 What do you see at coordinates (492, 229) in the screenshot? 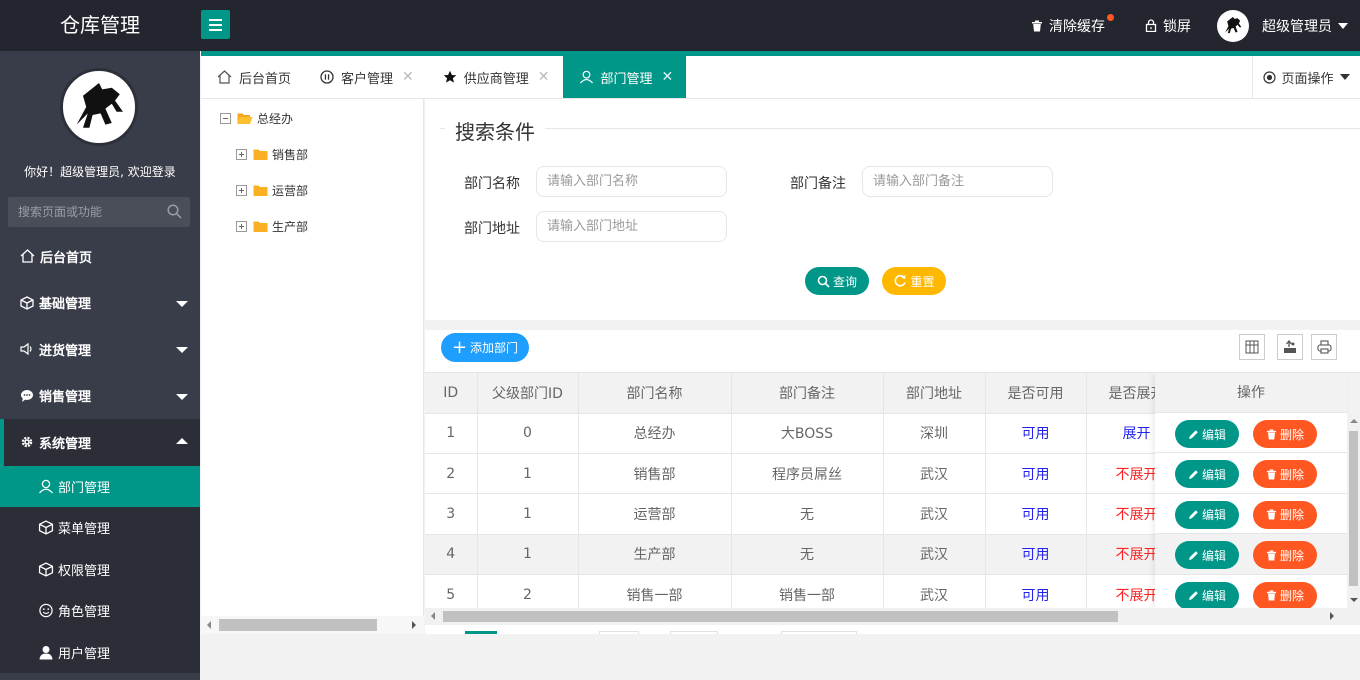
I see `dept-address-label: 部门地址` at bounding box center [492, 229].